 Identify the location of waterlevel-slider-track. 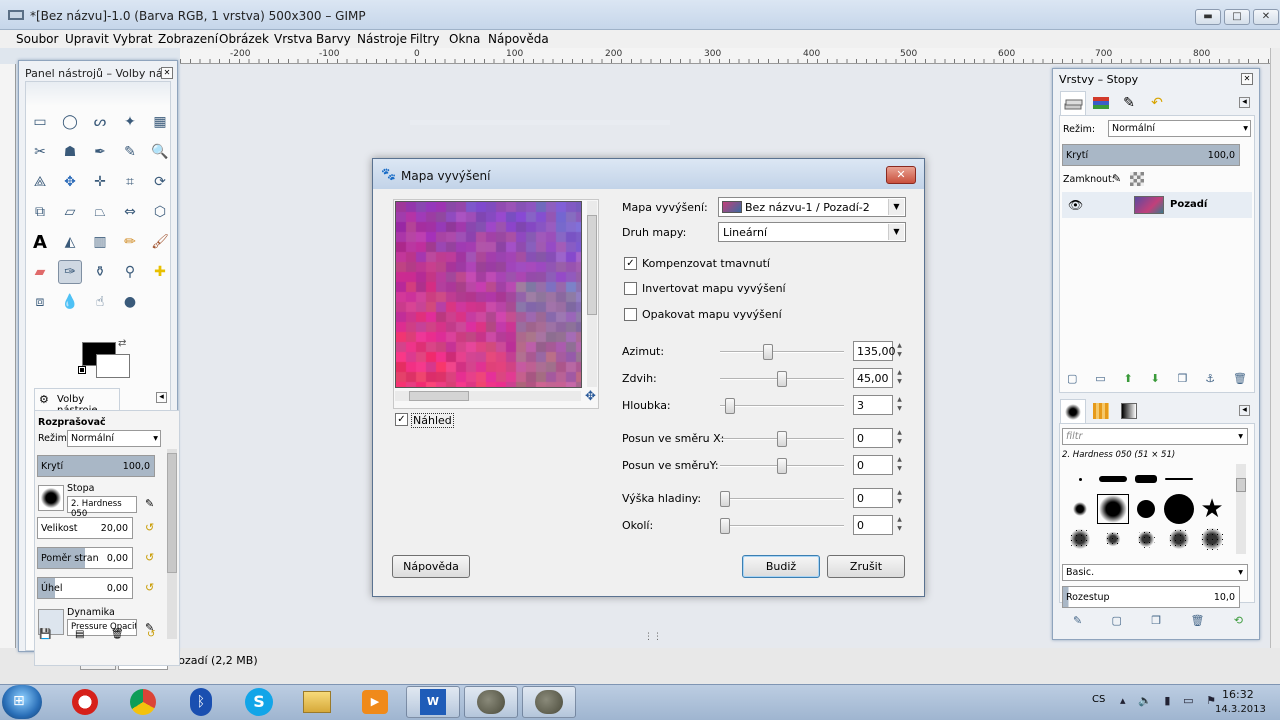
(782, 499).